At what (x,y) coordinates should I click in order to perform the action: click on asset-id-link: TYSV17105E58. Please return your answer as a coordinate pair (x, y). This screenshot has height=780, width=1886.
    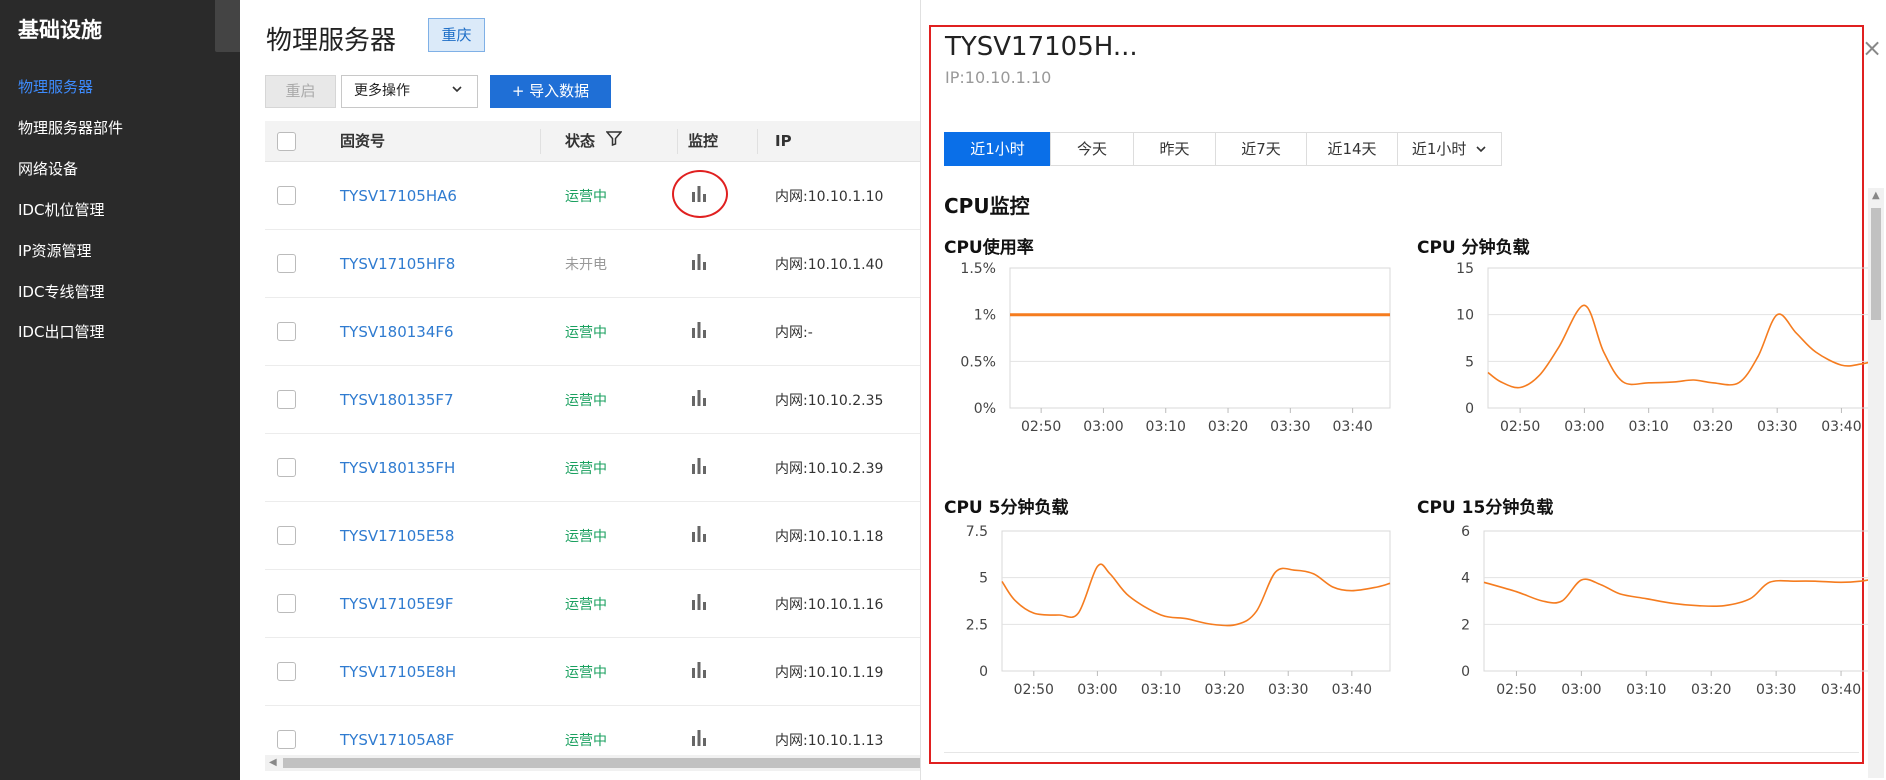
    Looking at the image, I should click on (397, 536).